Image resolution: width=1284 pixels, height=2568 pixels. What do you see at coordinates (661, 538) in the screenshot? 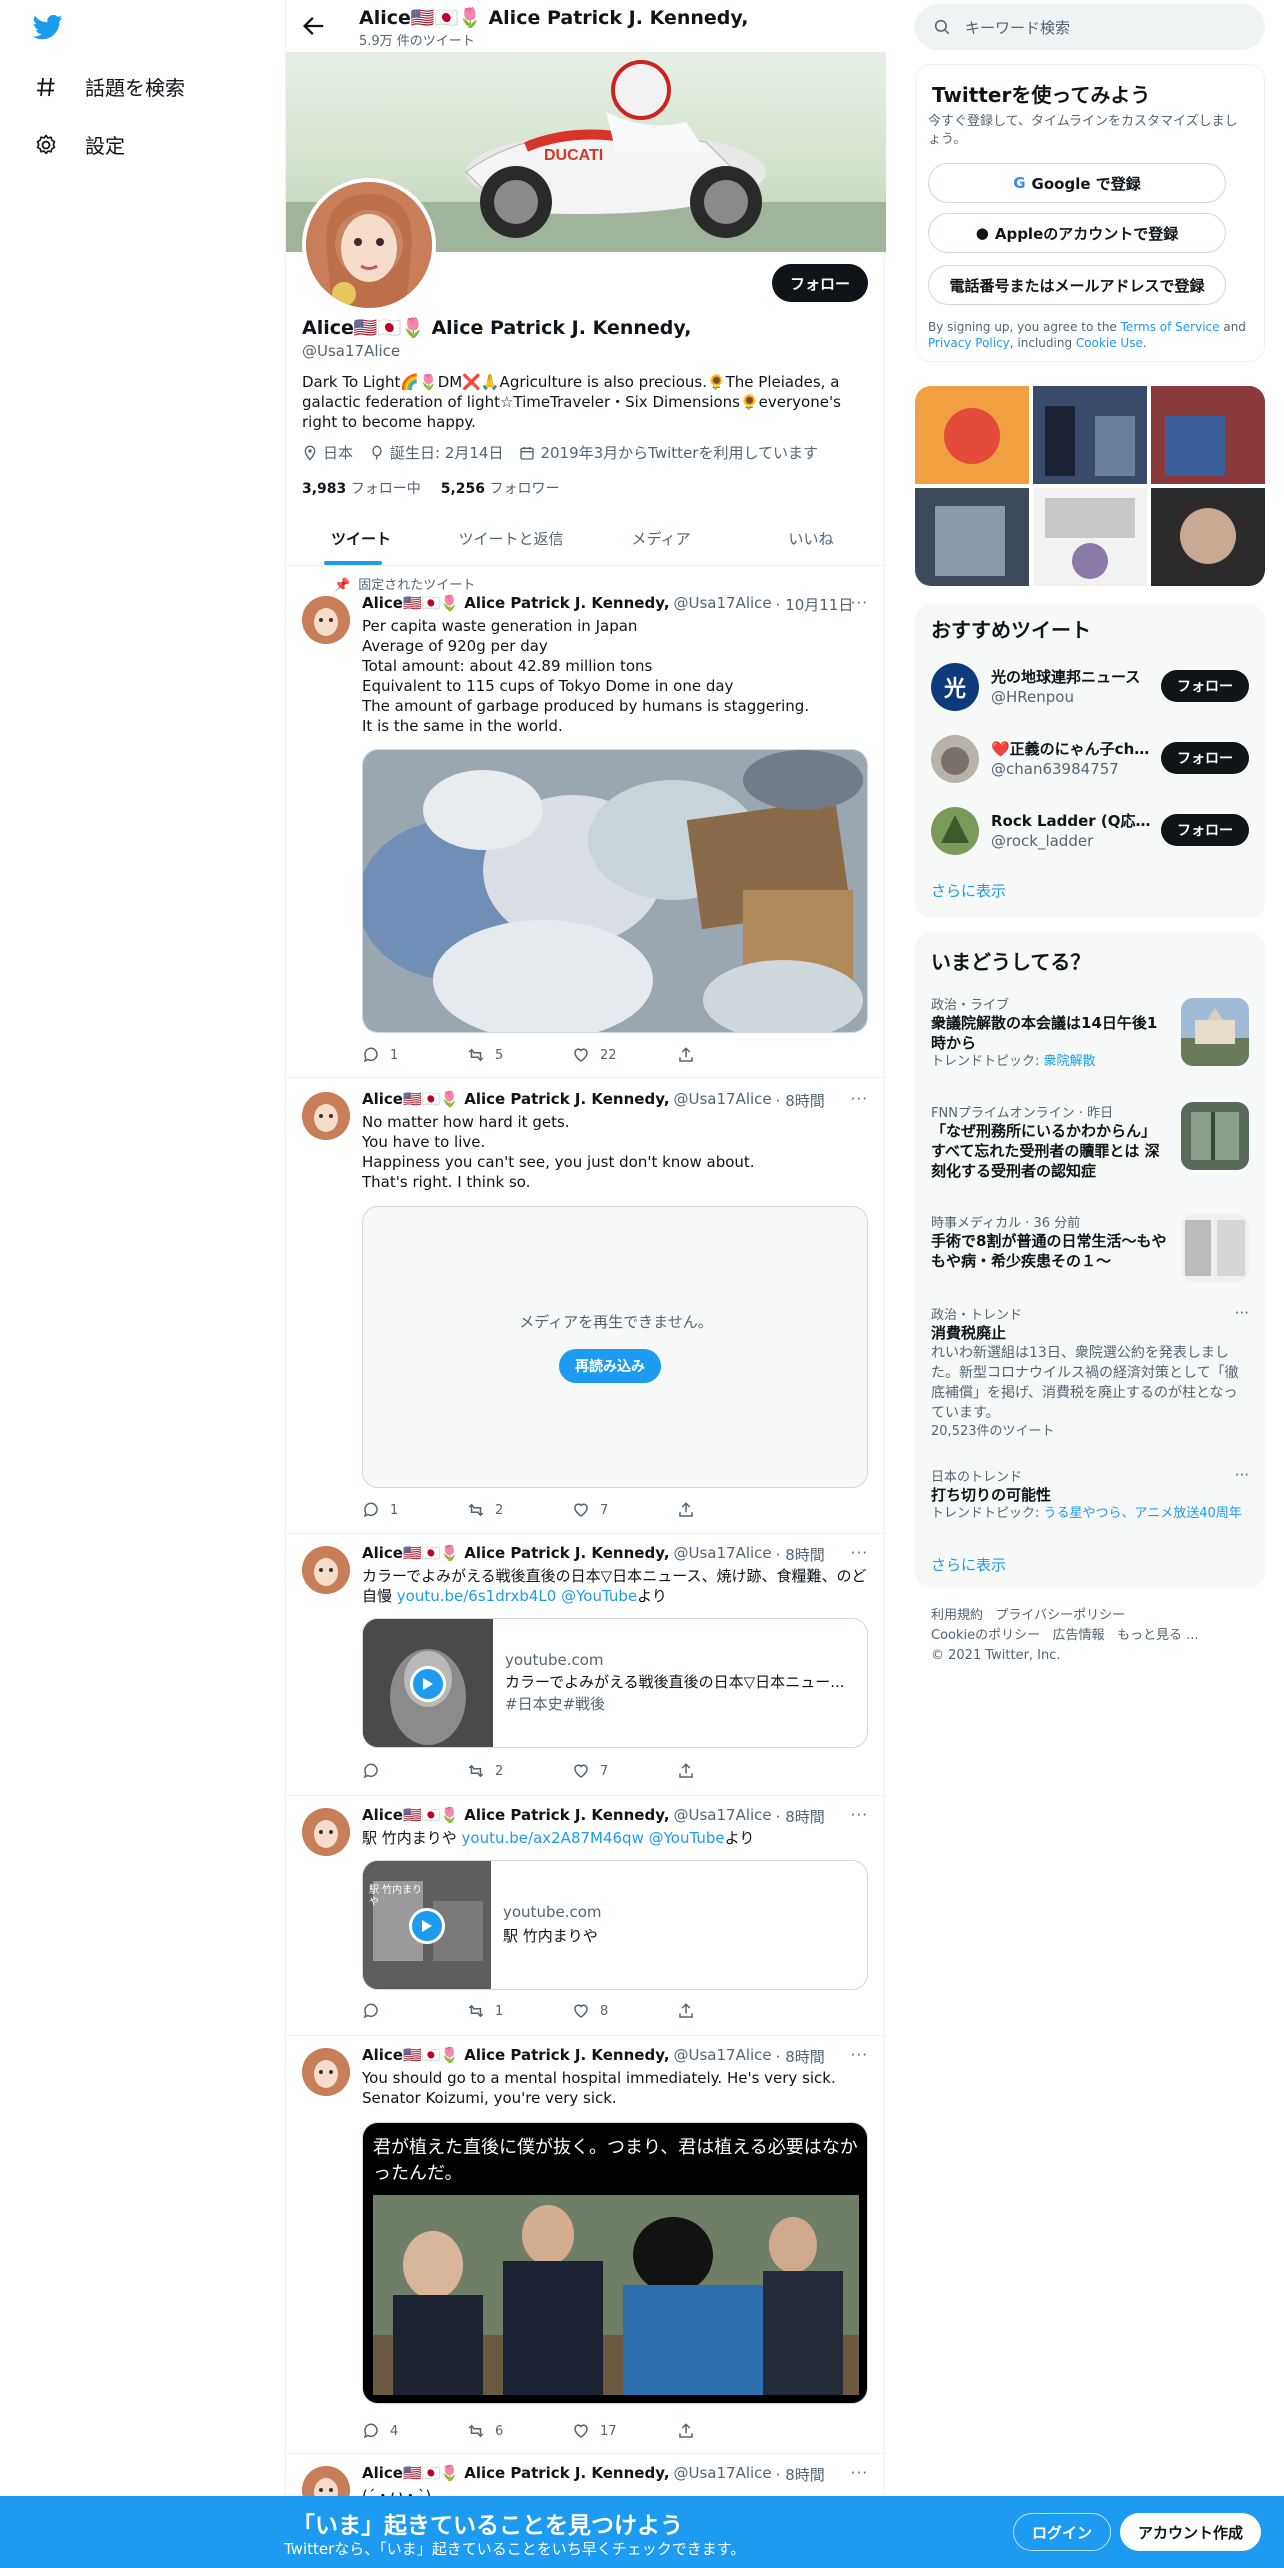
I see `tab-media: メディア` at bounding box center [661, 538].